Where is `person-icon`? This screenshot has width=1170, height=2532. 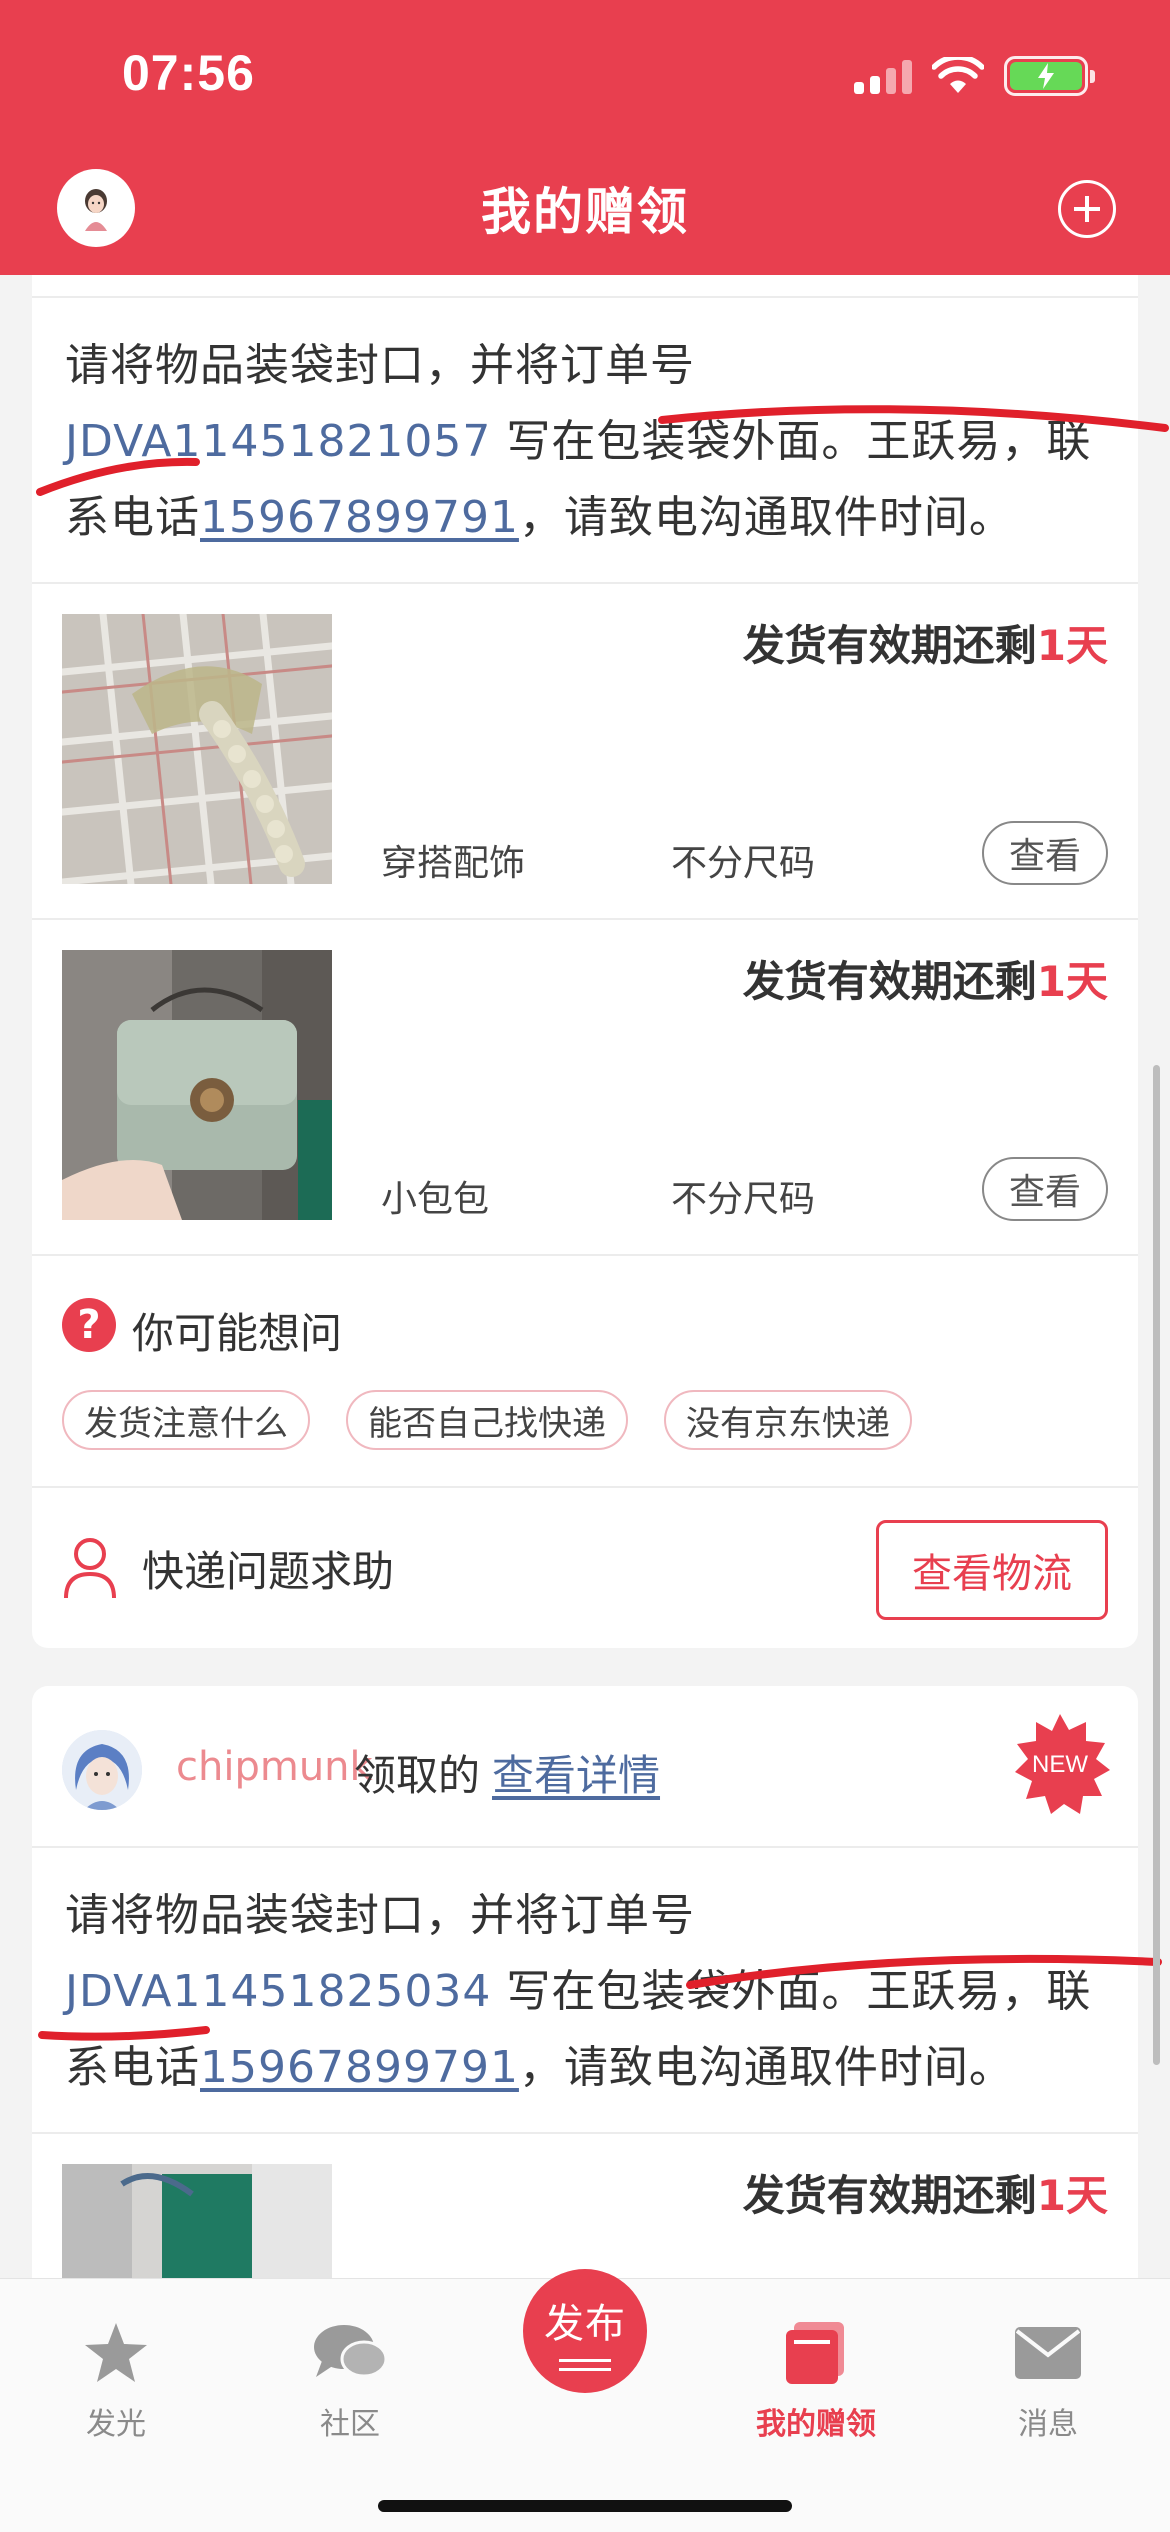 person-icon is located at coordinates (90, 1568).